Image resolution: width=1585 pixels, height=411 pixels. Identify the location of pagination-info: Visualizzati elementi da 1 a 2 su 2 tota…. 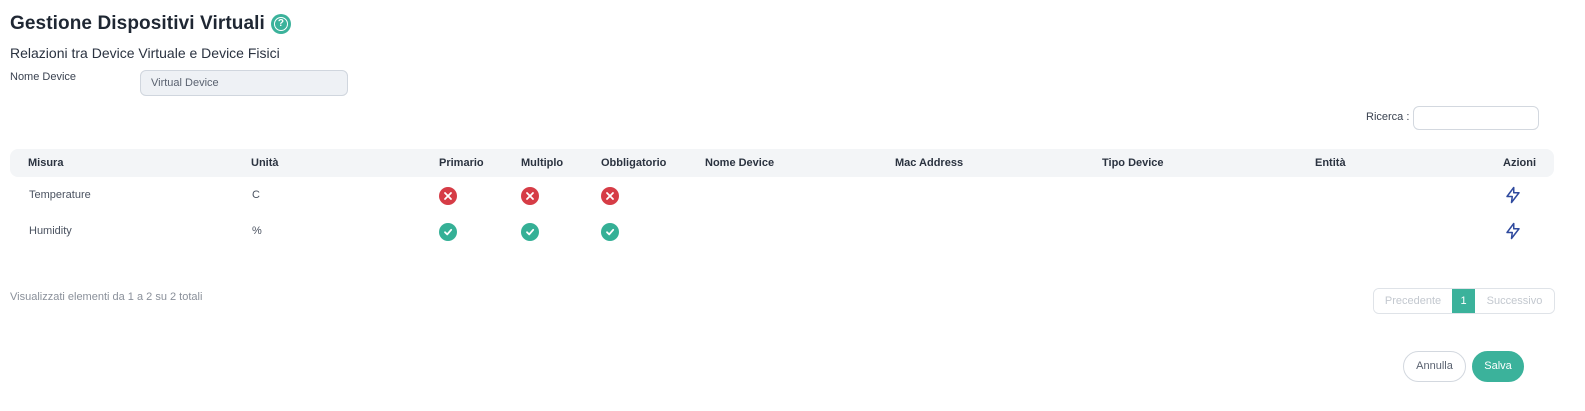
(106, 297).